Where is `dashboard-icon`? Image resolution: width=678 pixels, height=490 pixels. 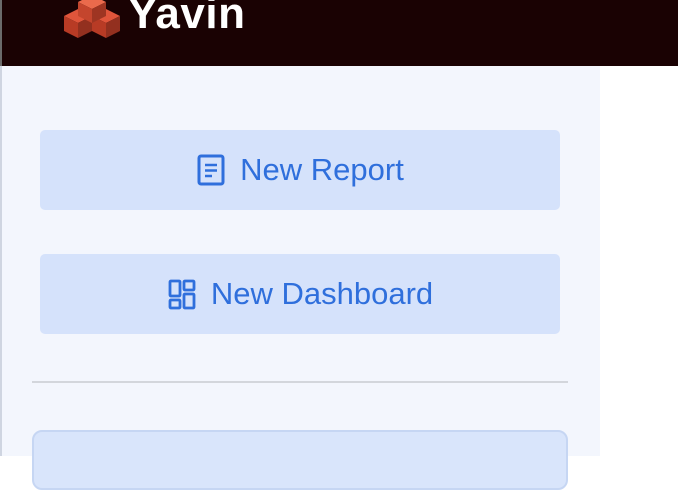
dashboard-icon is located at coordinates (182, 294).